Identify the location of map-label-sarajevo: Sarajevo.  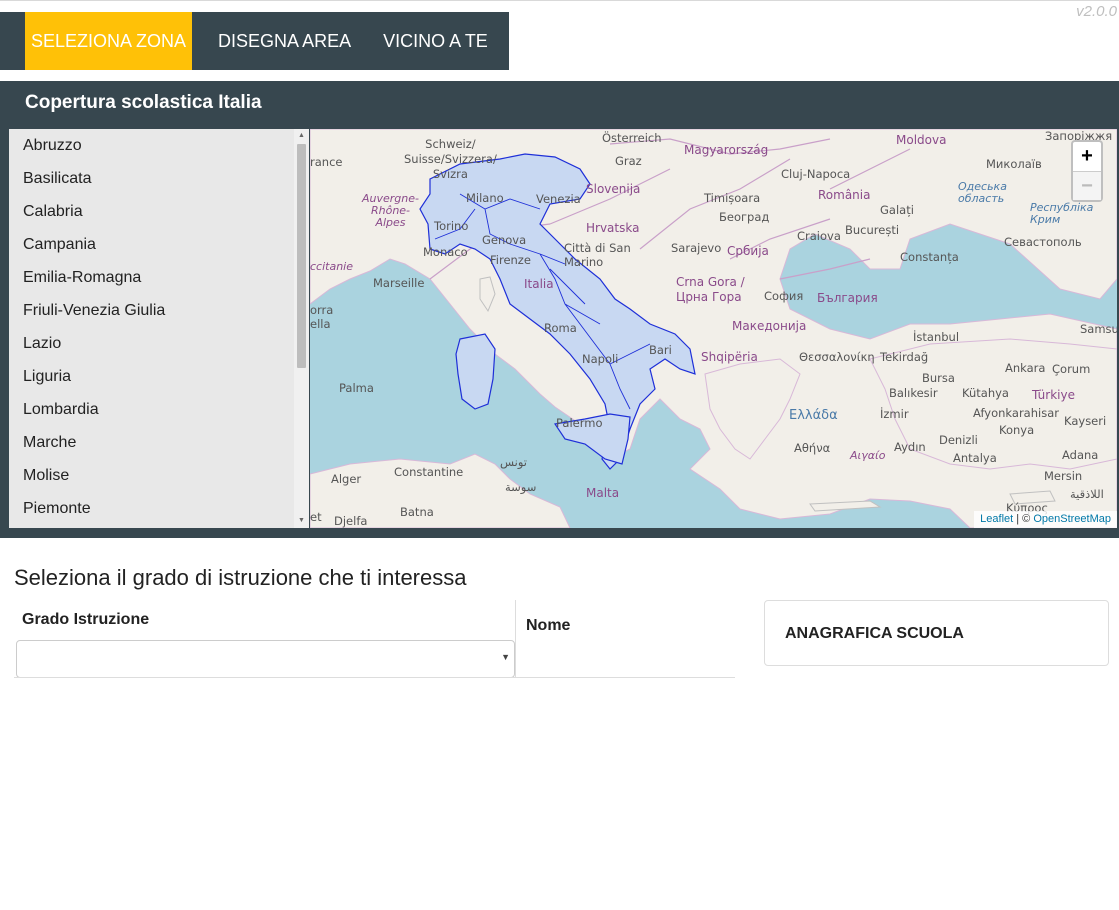
(696, 248).